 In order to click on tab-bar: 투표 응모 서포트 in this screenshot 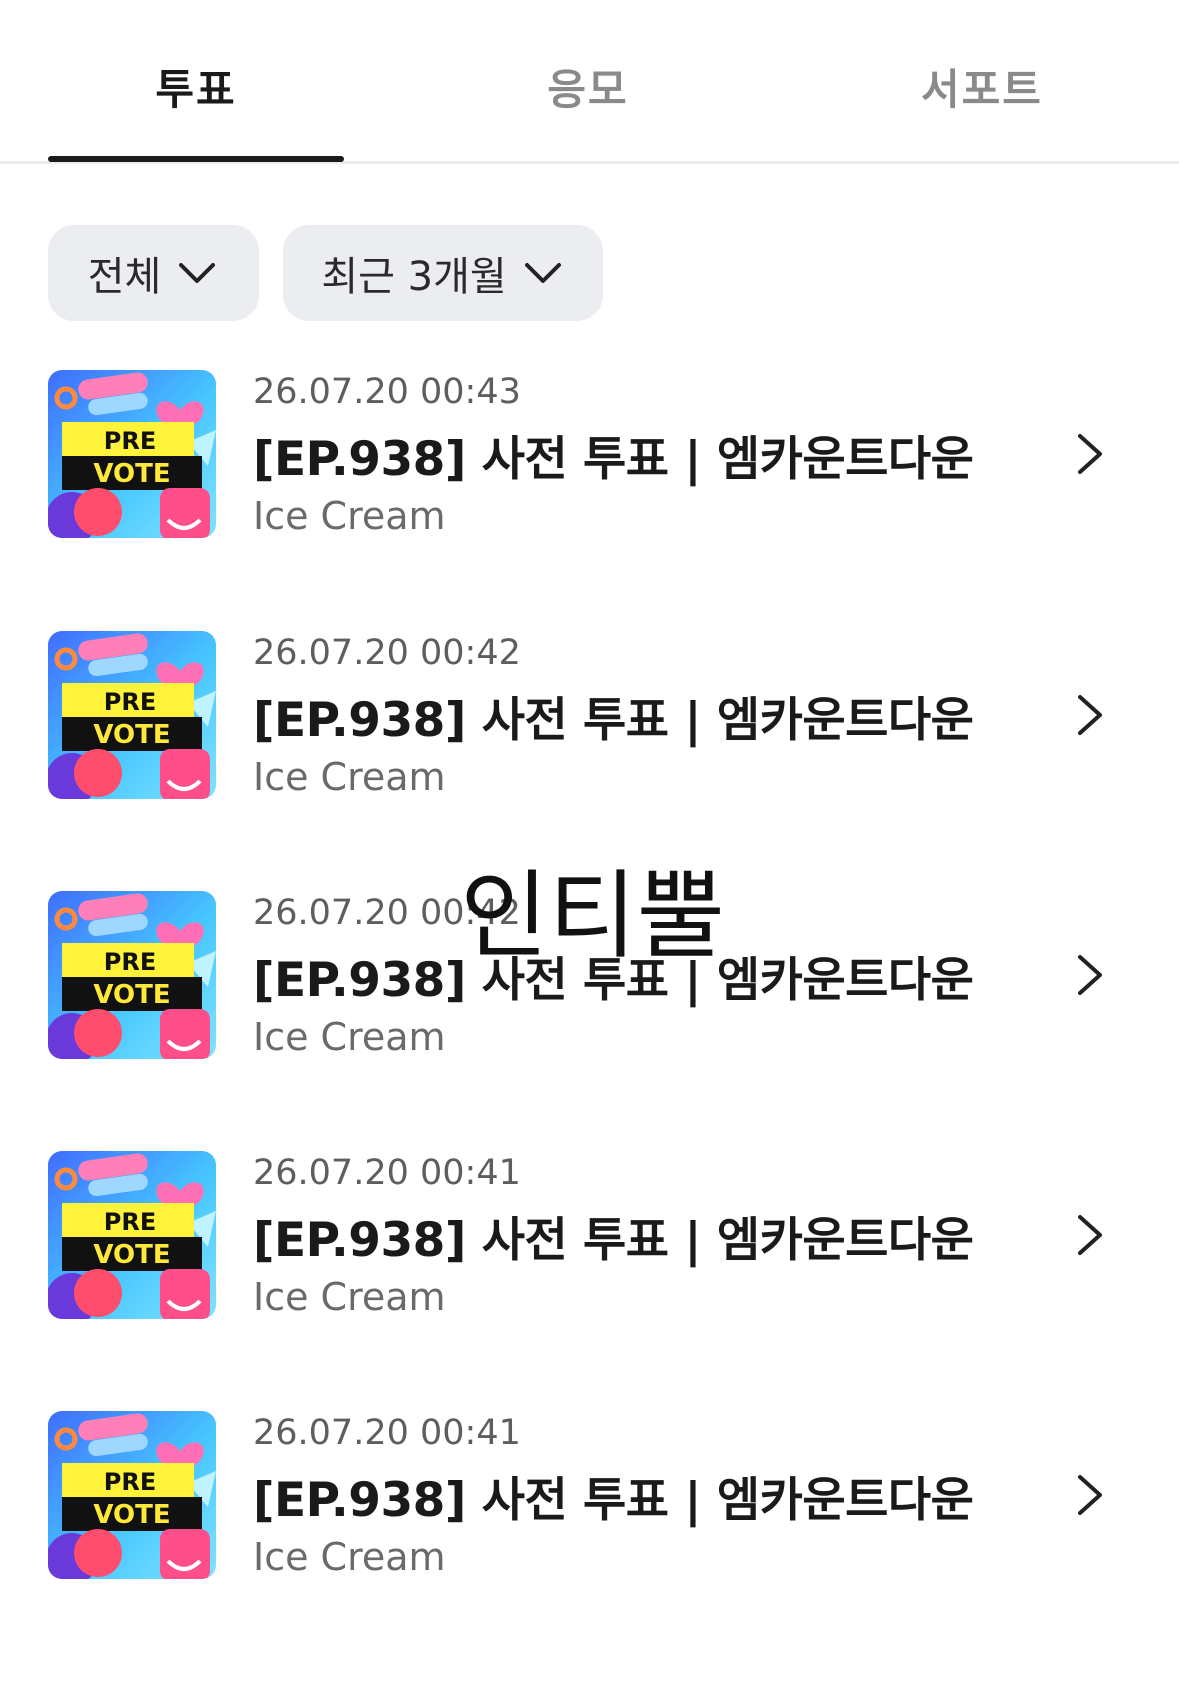, I will do `click(589, 82)`.